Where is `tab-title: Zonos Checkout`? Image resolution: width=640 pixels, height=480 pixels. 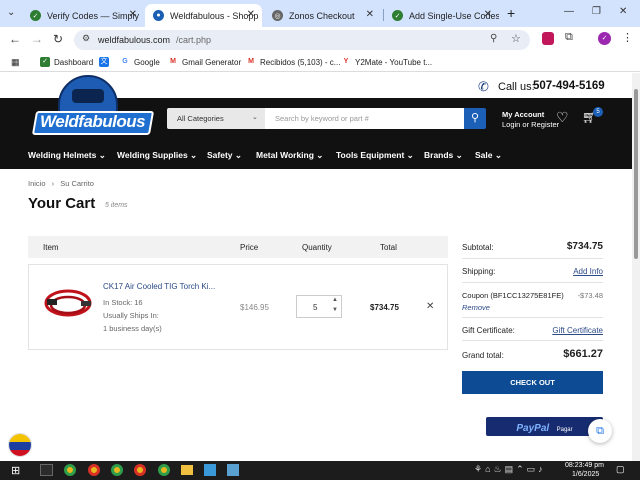
tab-title: Zonos Checkout is located at coordinates (322, 15).